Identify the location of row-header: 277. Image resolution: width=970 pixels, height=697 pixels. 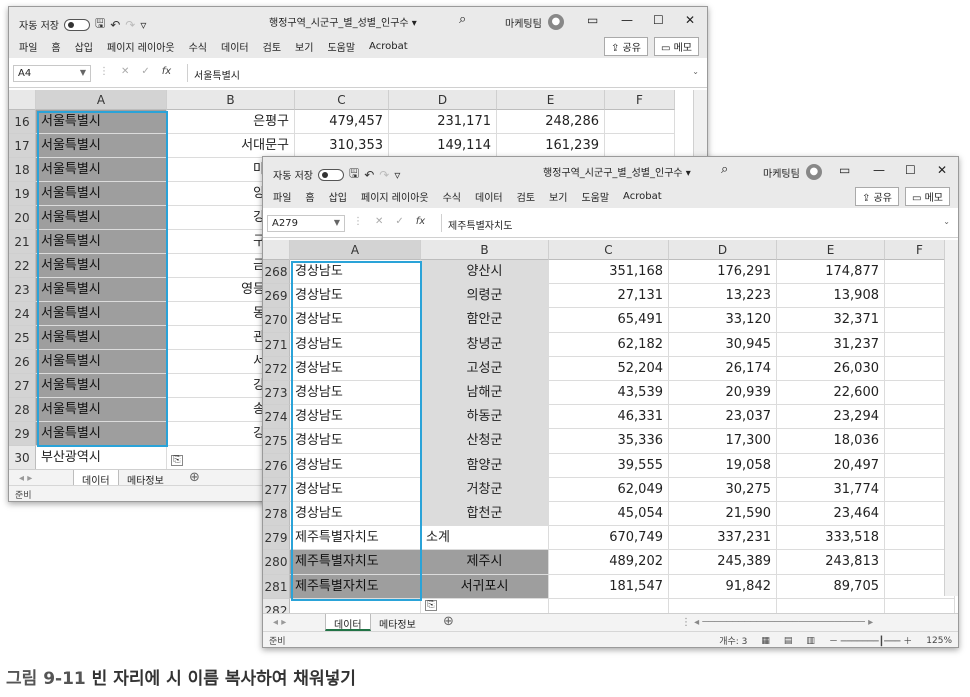
(276, 489).